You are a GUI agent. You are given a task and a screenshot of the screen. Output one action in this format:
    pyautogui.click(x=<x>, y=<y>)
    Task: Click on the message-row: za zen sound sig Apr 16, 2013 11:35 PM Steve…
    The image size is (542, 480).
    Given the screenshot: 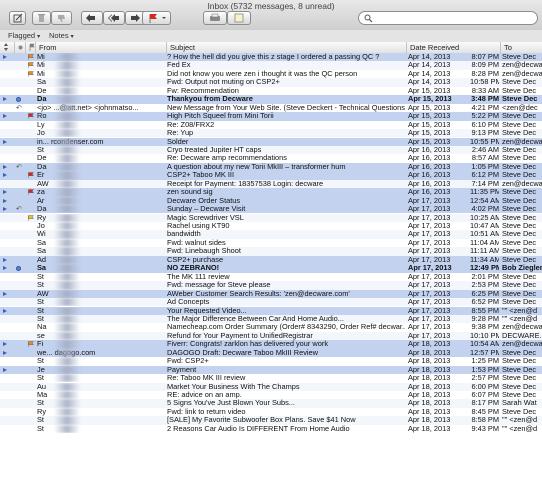 What is the action you would take?
    pyautogui.click(x=271, y=192)
    